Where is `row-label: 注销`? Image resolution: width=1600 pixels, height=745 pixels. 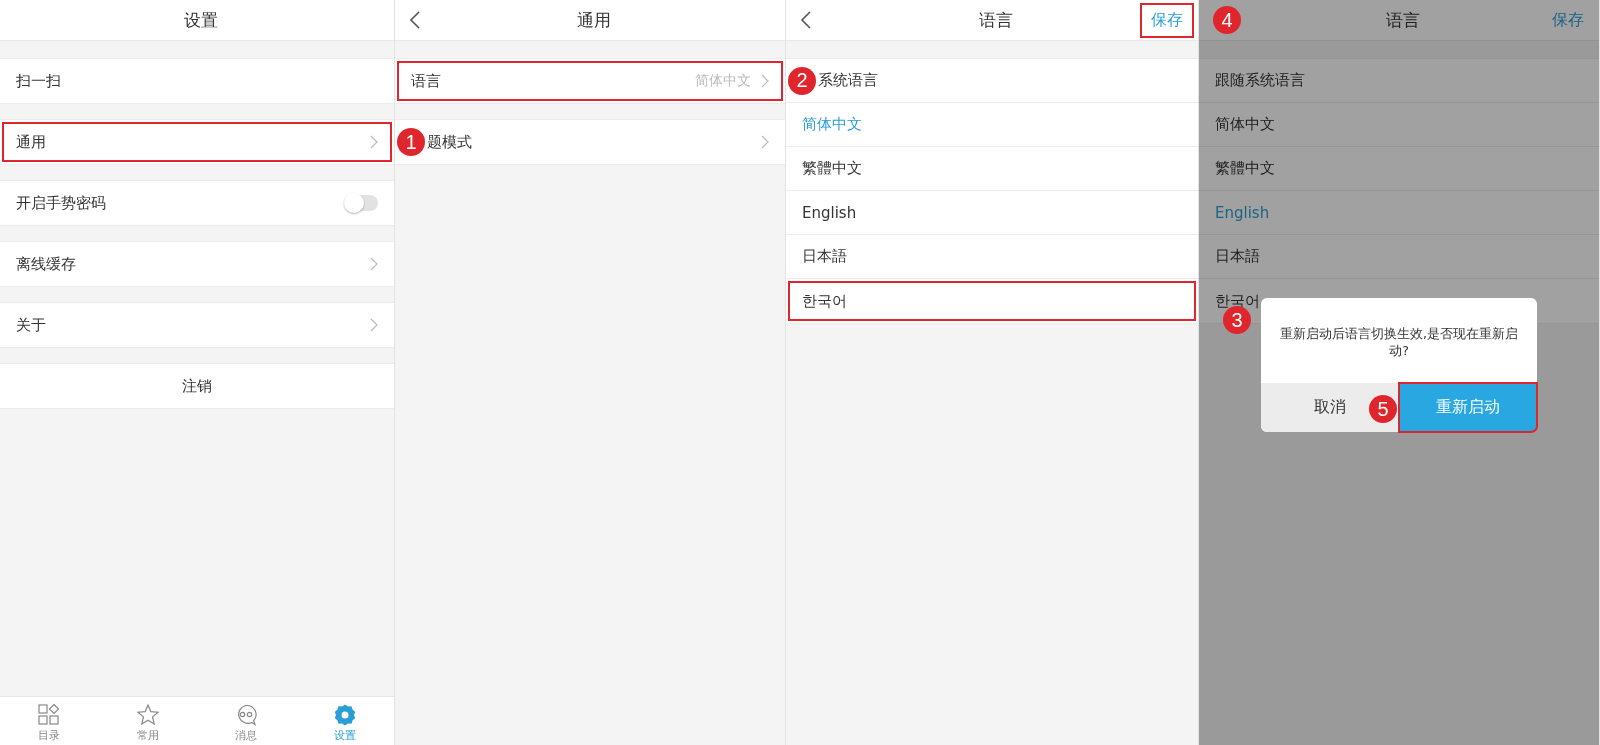 row-label: 注销 is located at coordinates (197, 386).